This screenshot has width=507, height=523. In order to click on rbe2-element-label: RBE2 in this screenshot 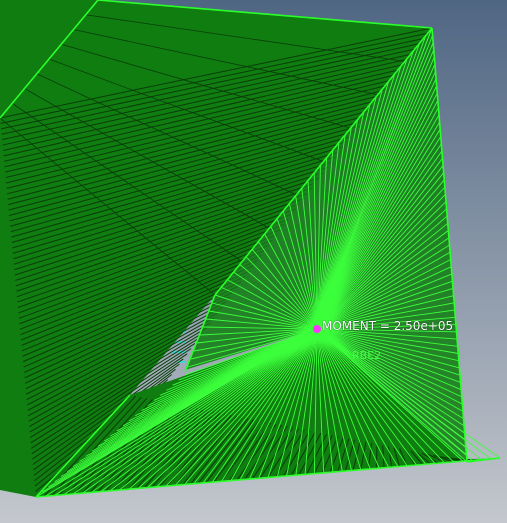, I will do `click(367, 355)`.